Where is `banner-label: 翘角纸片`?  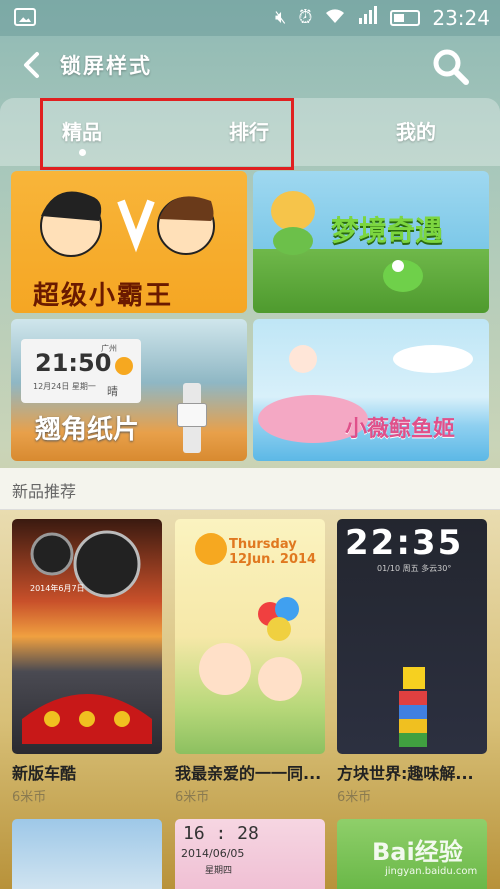
banner-label: 翘角纸片 is located at coordinates (87, 430).